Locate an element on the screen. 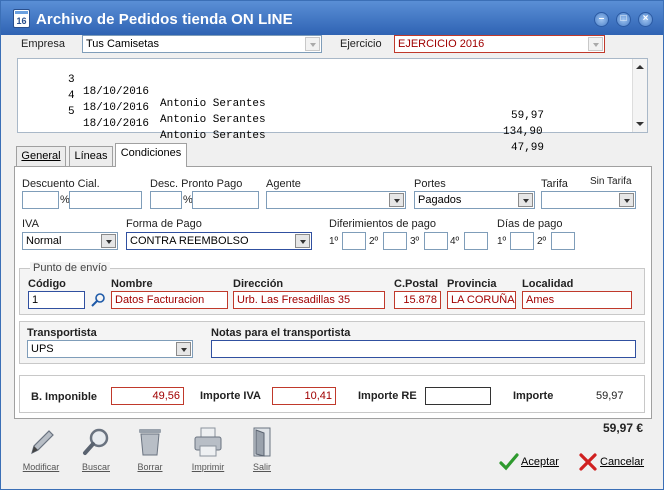 This screenshot has width=664, height=490. list-item: 5 18/10/2016 Antonio Serantes 47,99 is located at coordinates (281, 124).